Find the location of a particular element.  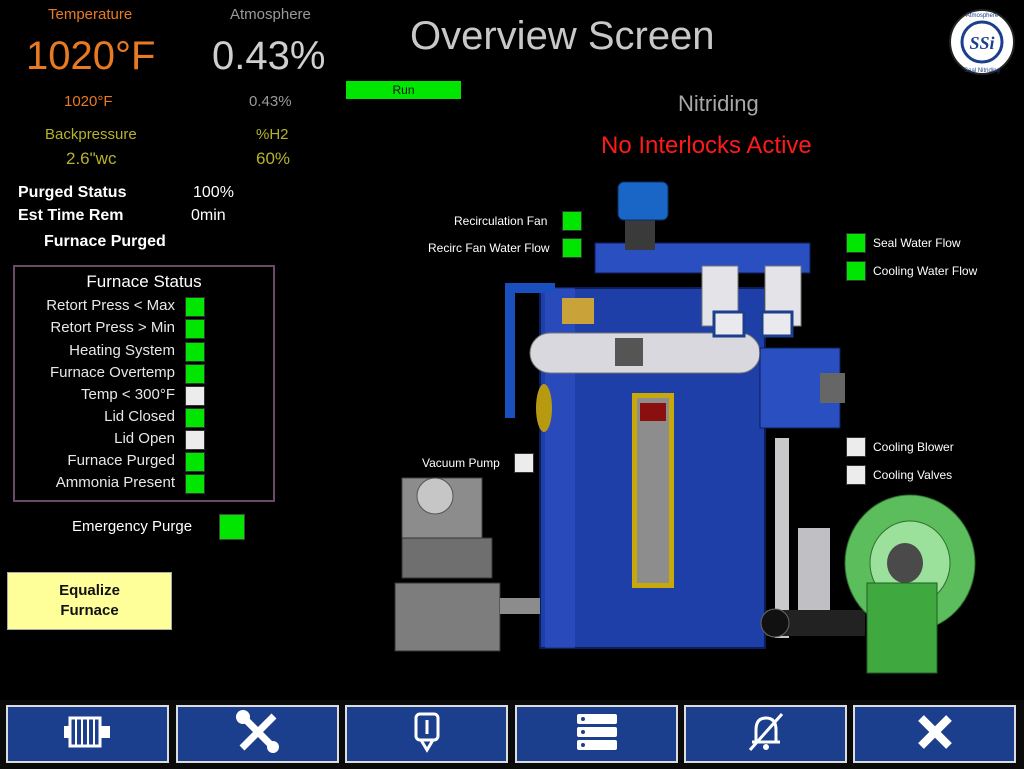

recipe-name: Nitriding is located at coordinates (718, 103).